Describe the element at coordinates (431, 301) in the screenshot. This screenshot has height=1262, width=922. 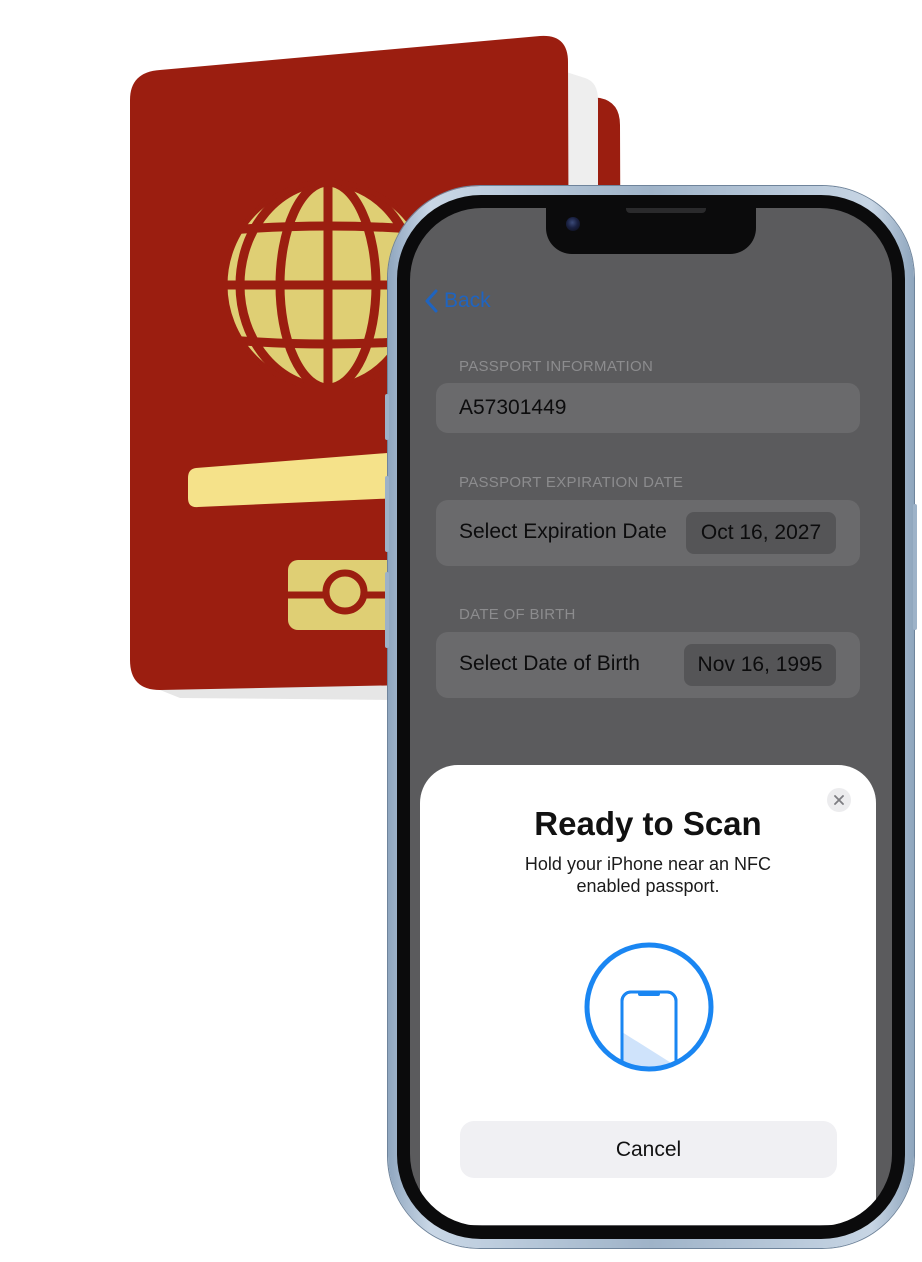
I see `chevron-left-icon` at that location.